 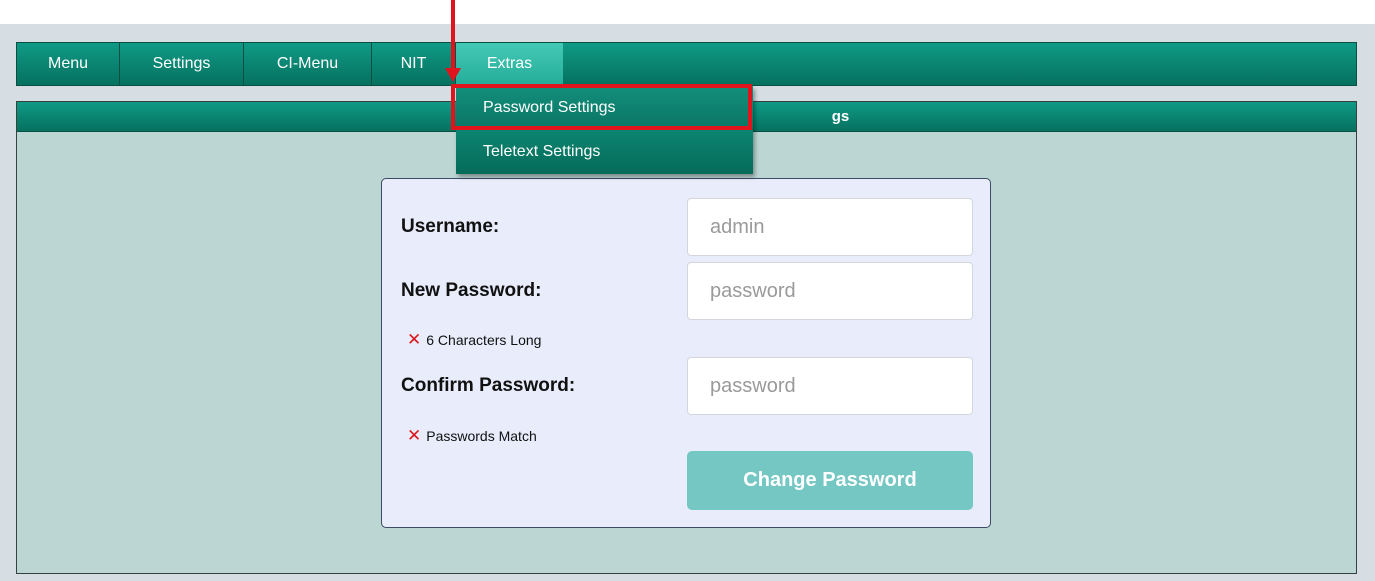 I want to click on confirm-password-label: Confirm Password:, so click(x=488, y=385).